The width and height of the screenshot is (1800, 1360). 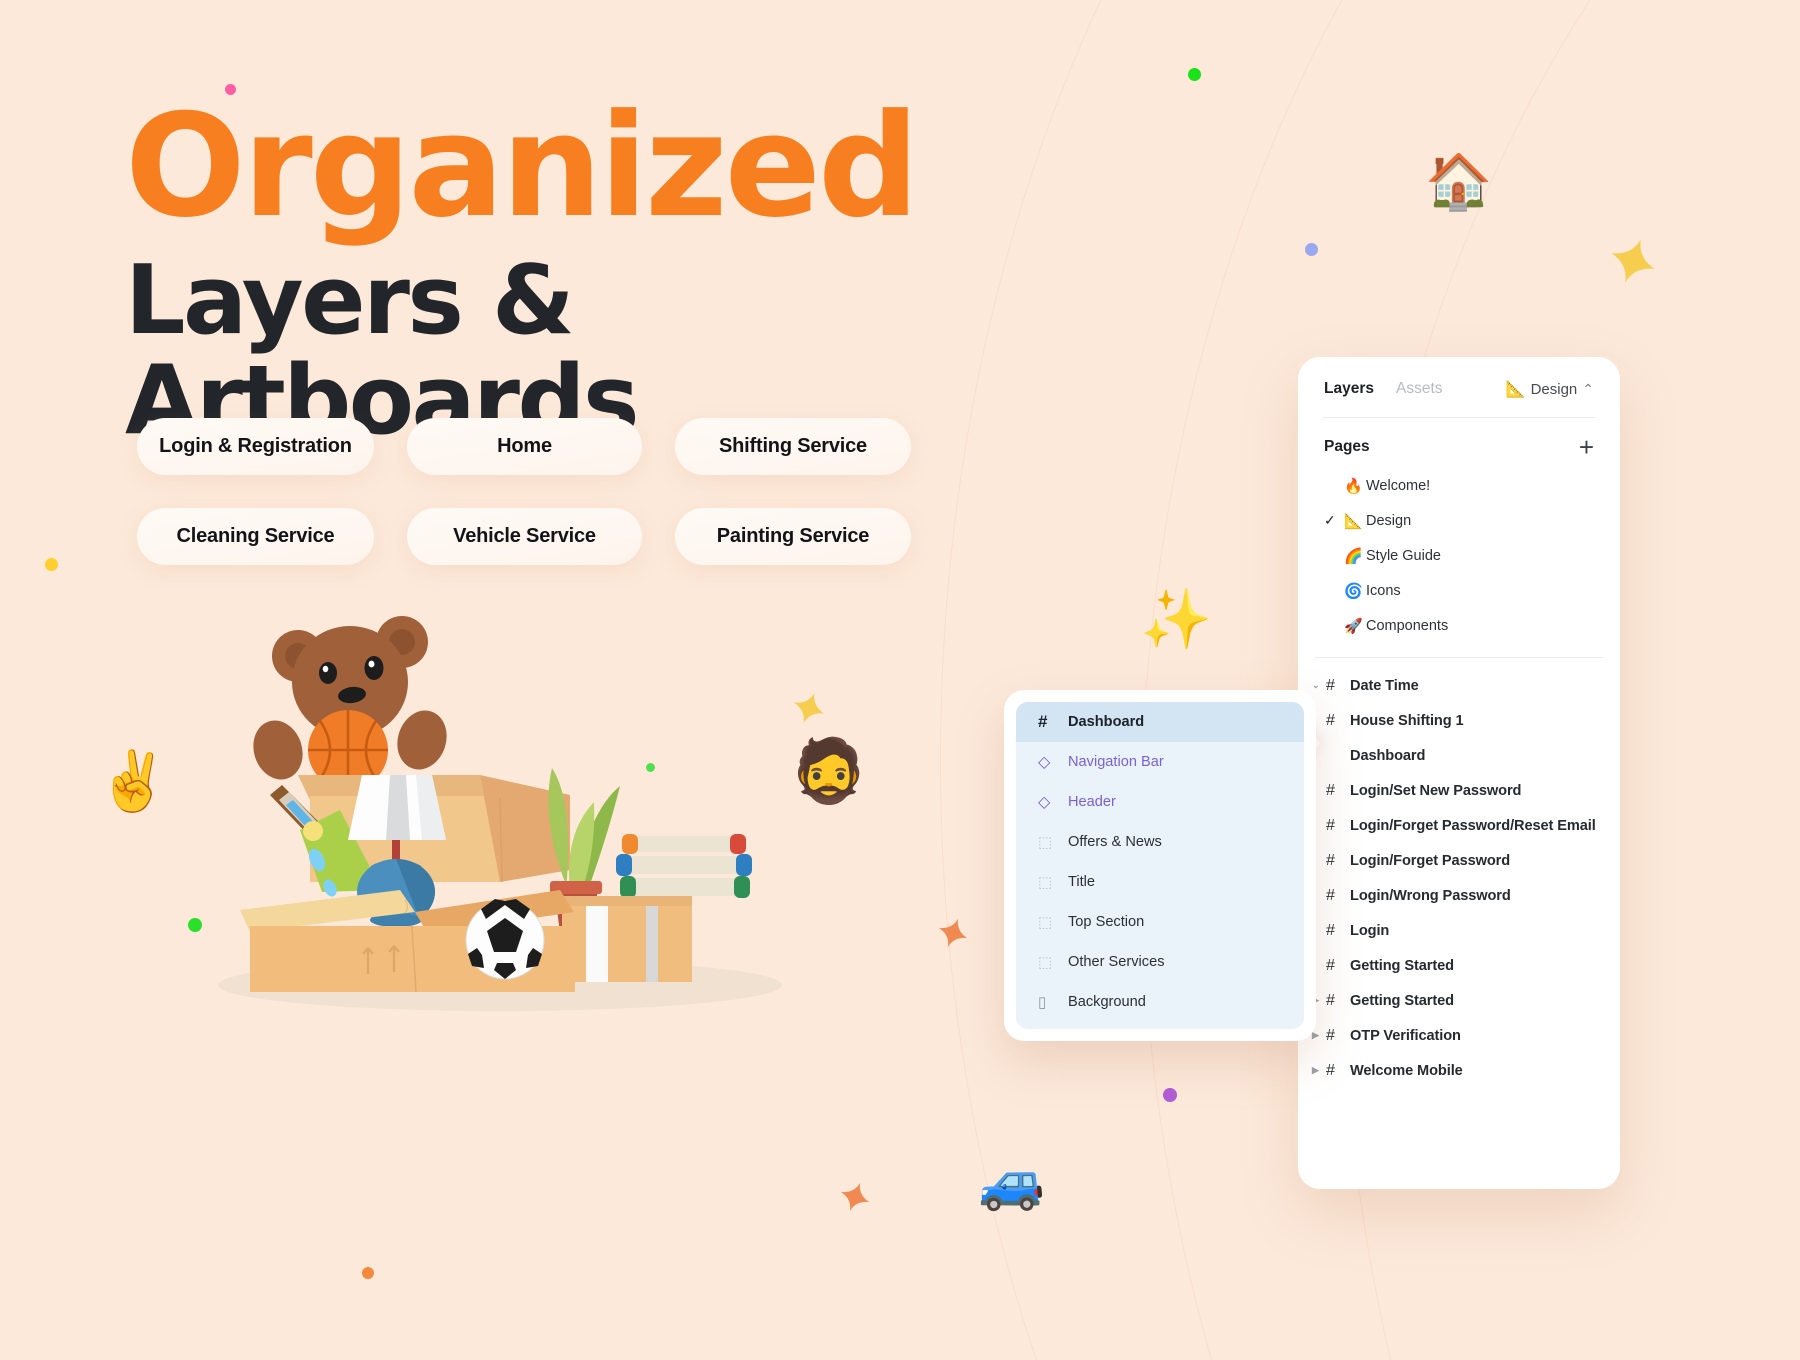 I want to click on dot-pink, so click(x=230, y=89).